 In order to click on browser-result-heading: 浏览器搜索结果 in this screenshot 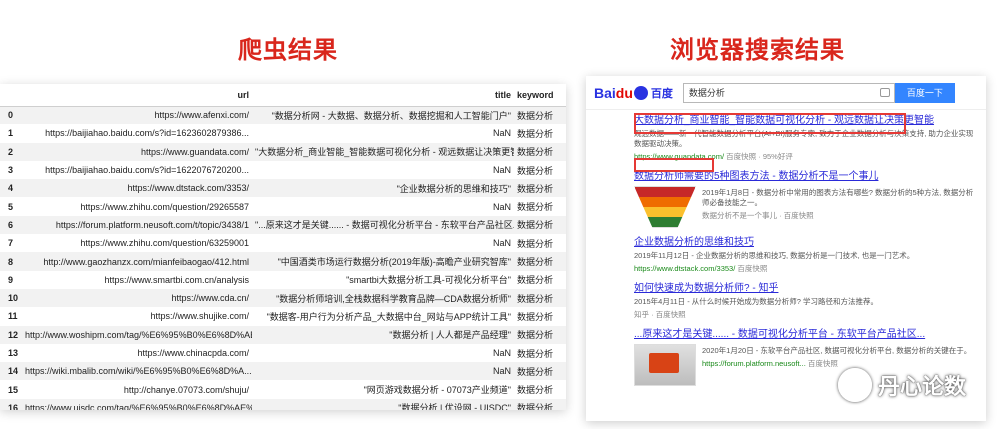, I will do `click(757, 50)`.